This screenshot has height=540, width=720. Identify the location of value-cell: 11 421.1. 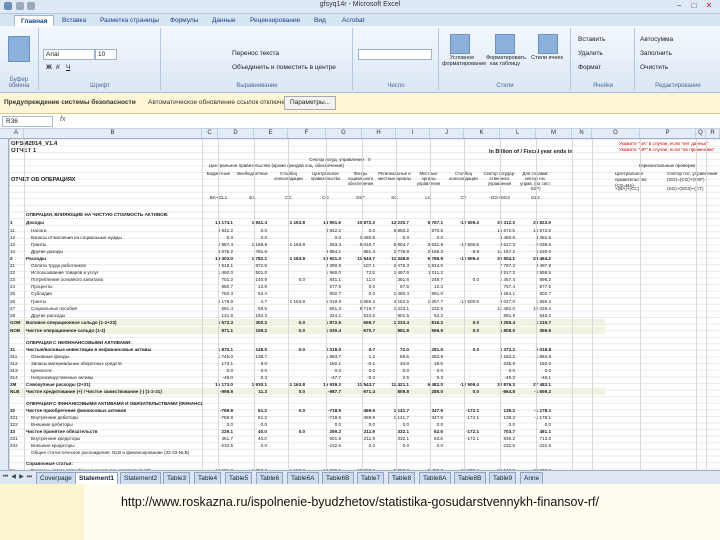
(393, 385).